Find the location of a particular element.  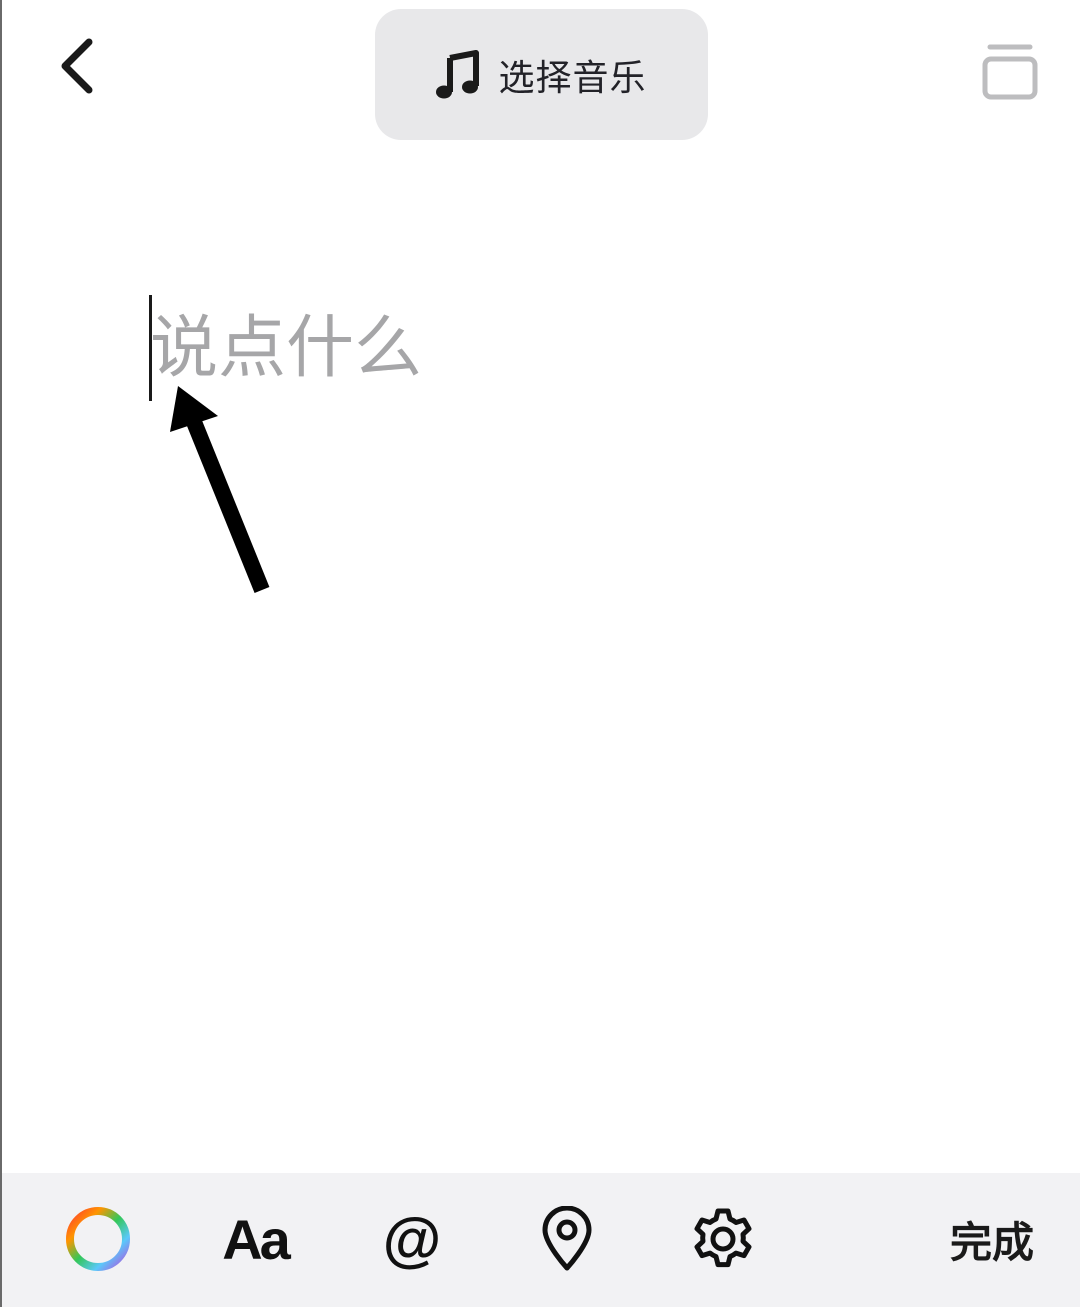

music-note-icon is located at coordinates (458, 74).